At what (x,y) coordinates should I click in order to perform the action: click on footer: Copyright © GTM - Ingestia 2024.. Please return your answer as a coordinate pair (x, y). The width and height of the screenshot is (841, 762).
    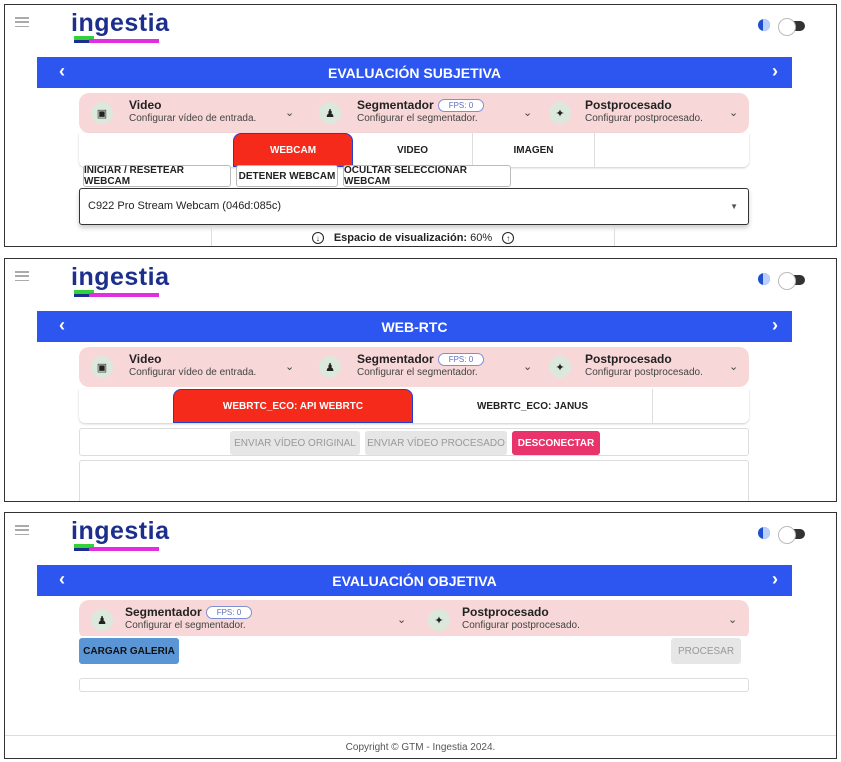
    Looking at the image, I should click on (420, 746).